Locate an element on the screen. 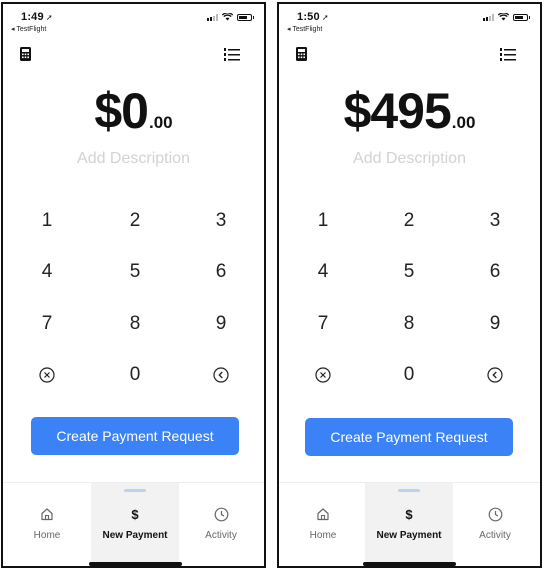 This screenshot has height=571, width=545. amount-display: $0.00 is located at coordinates (133, 111).